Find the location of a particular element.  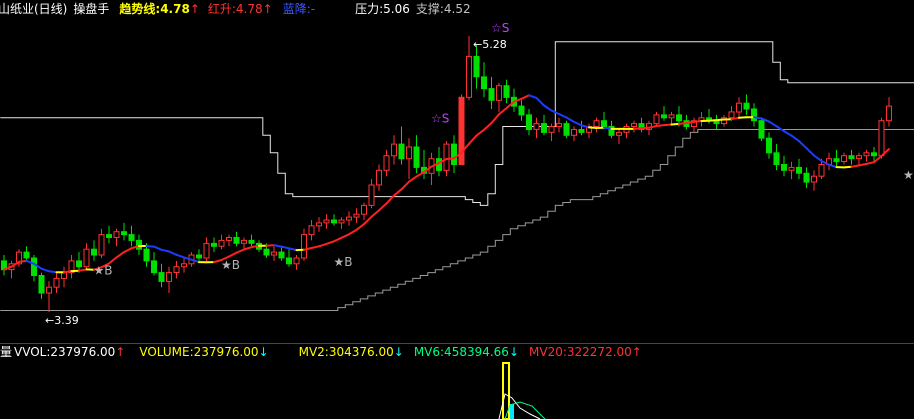

buy-signal-star: ★ is located at coordinates (908, 175).